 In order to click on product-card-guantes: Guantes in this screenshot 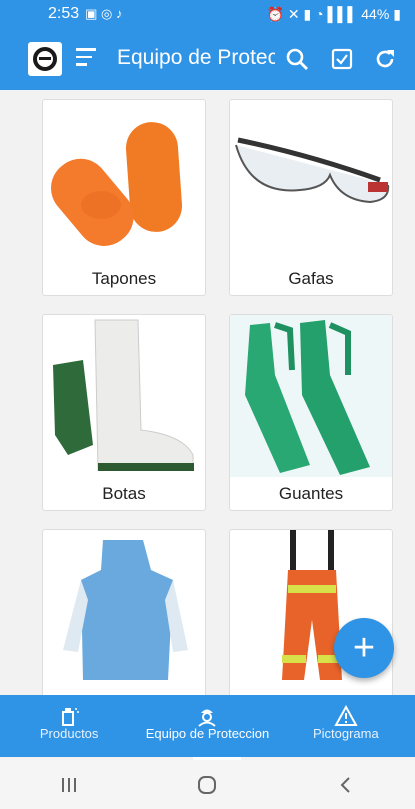, I will do `click(311, 412)`.